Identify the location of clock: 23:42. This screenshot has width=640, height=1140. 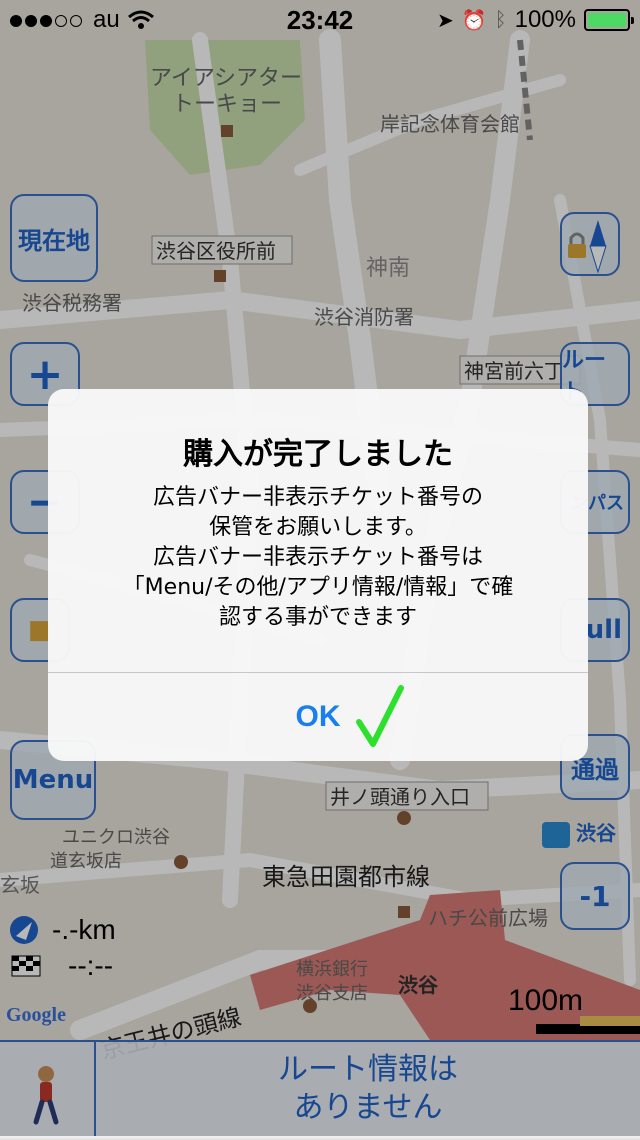
(320, 19).